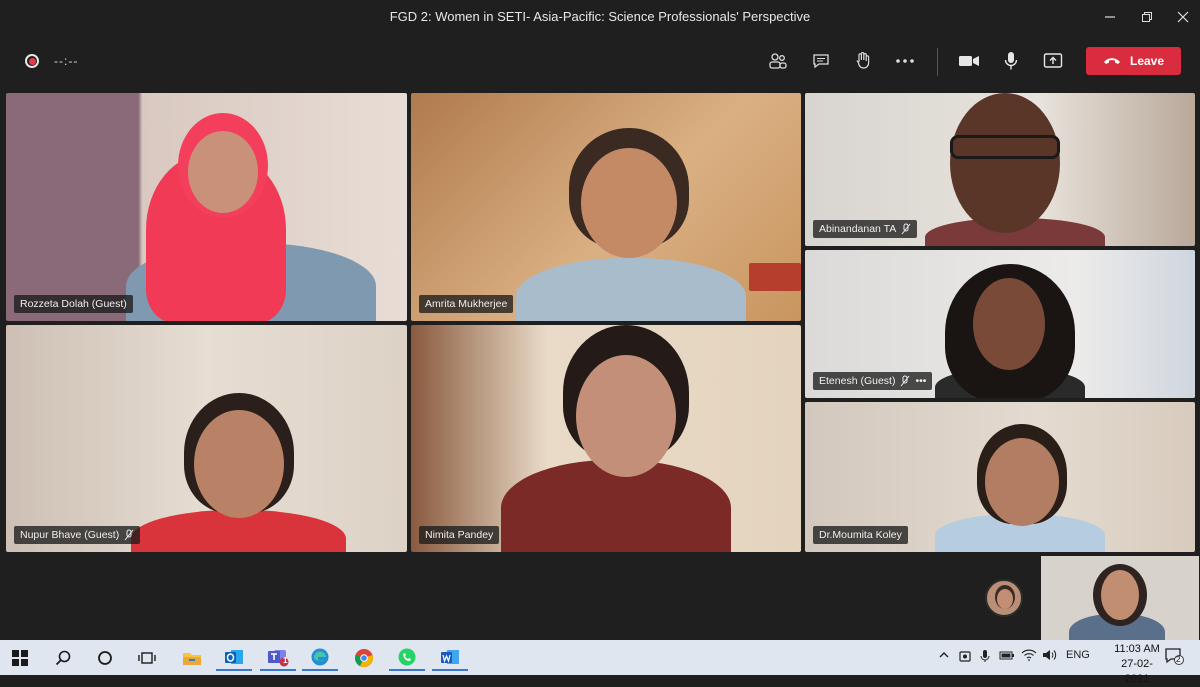 The image size is (1200, 687). Describe the element at coordinates (364, 657) in the screenshot. I see `chrome-icon` at that location.